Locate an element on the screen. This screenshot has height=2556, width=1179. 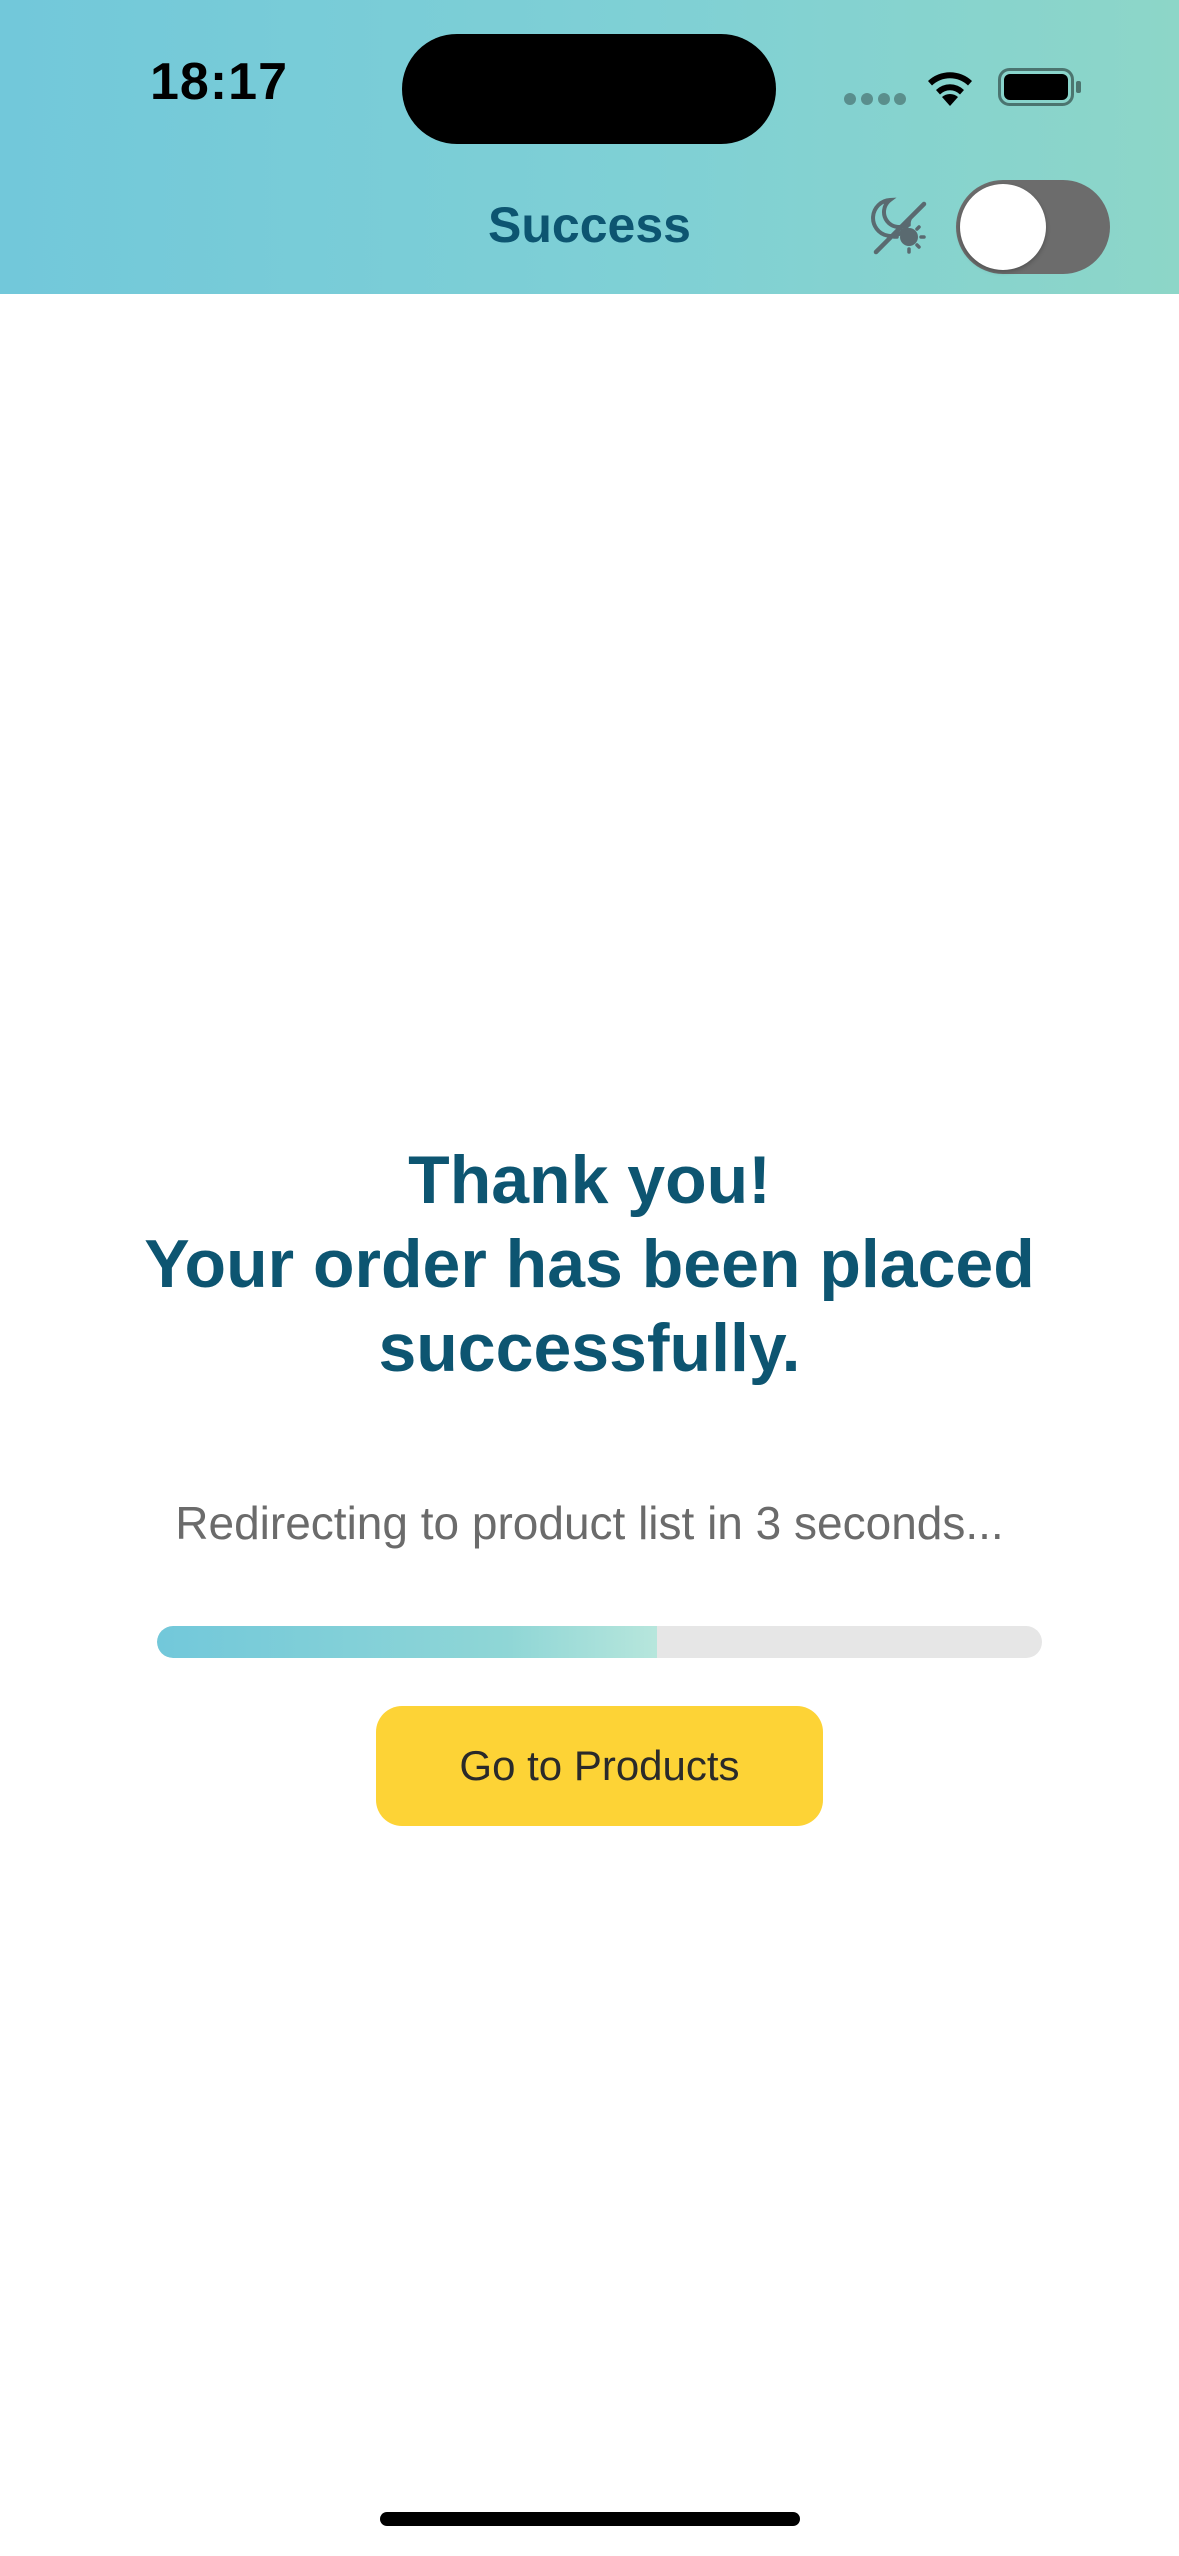
moon-sun-icon is located at coordinates (899, 227).